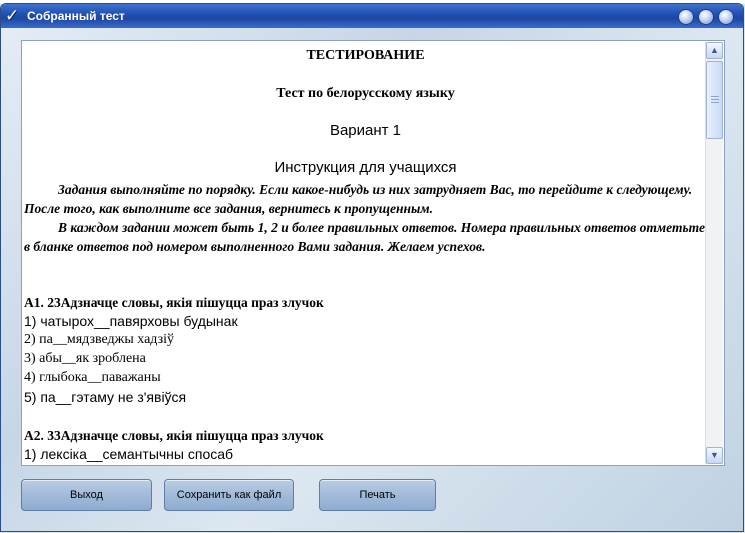  Describe the element at coordinates (726, 17) in the screenshot. I see `close-icon` at that location.